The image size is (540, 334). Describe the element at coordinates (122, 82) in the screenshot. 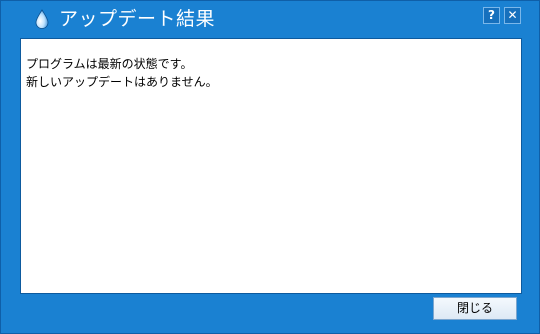

I see `message-line-2: 新しいアップデートはありません。` at that location.